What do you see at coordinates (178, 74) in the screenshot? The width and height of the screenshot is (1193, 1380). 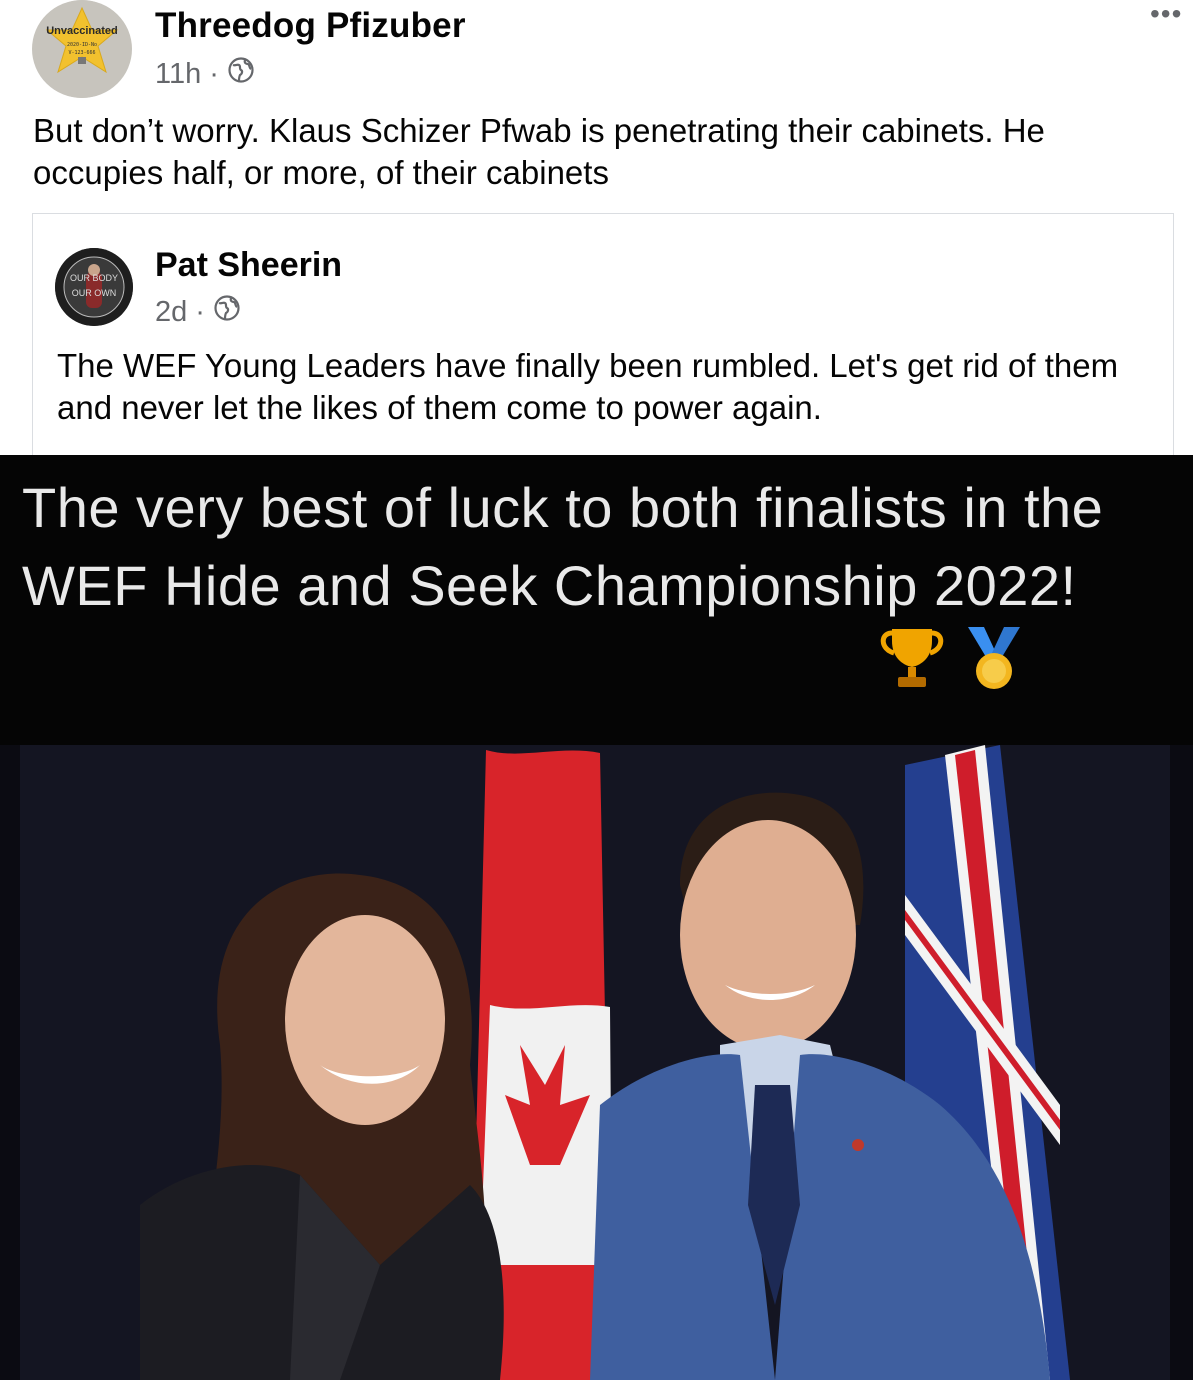 I see `post-time: 11h` at bounding box center [178, 74].